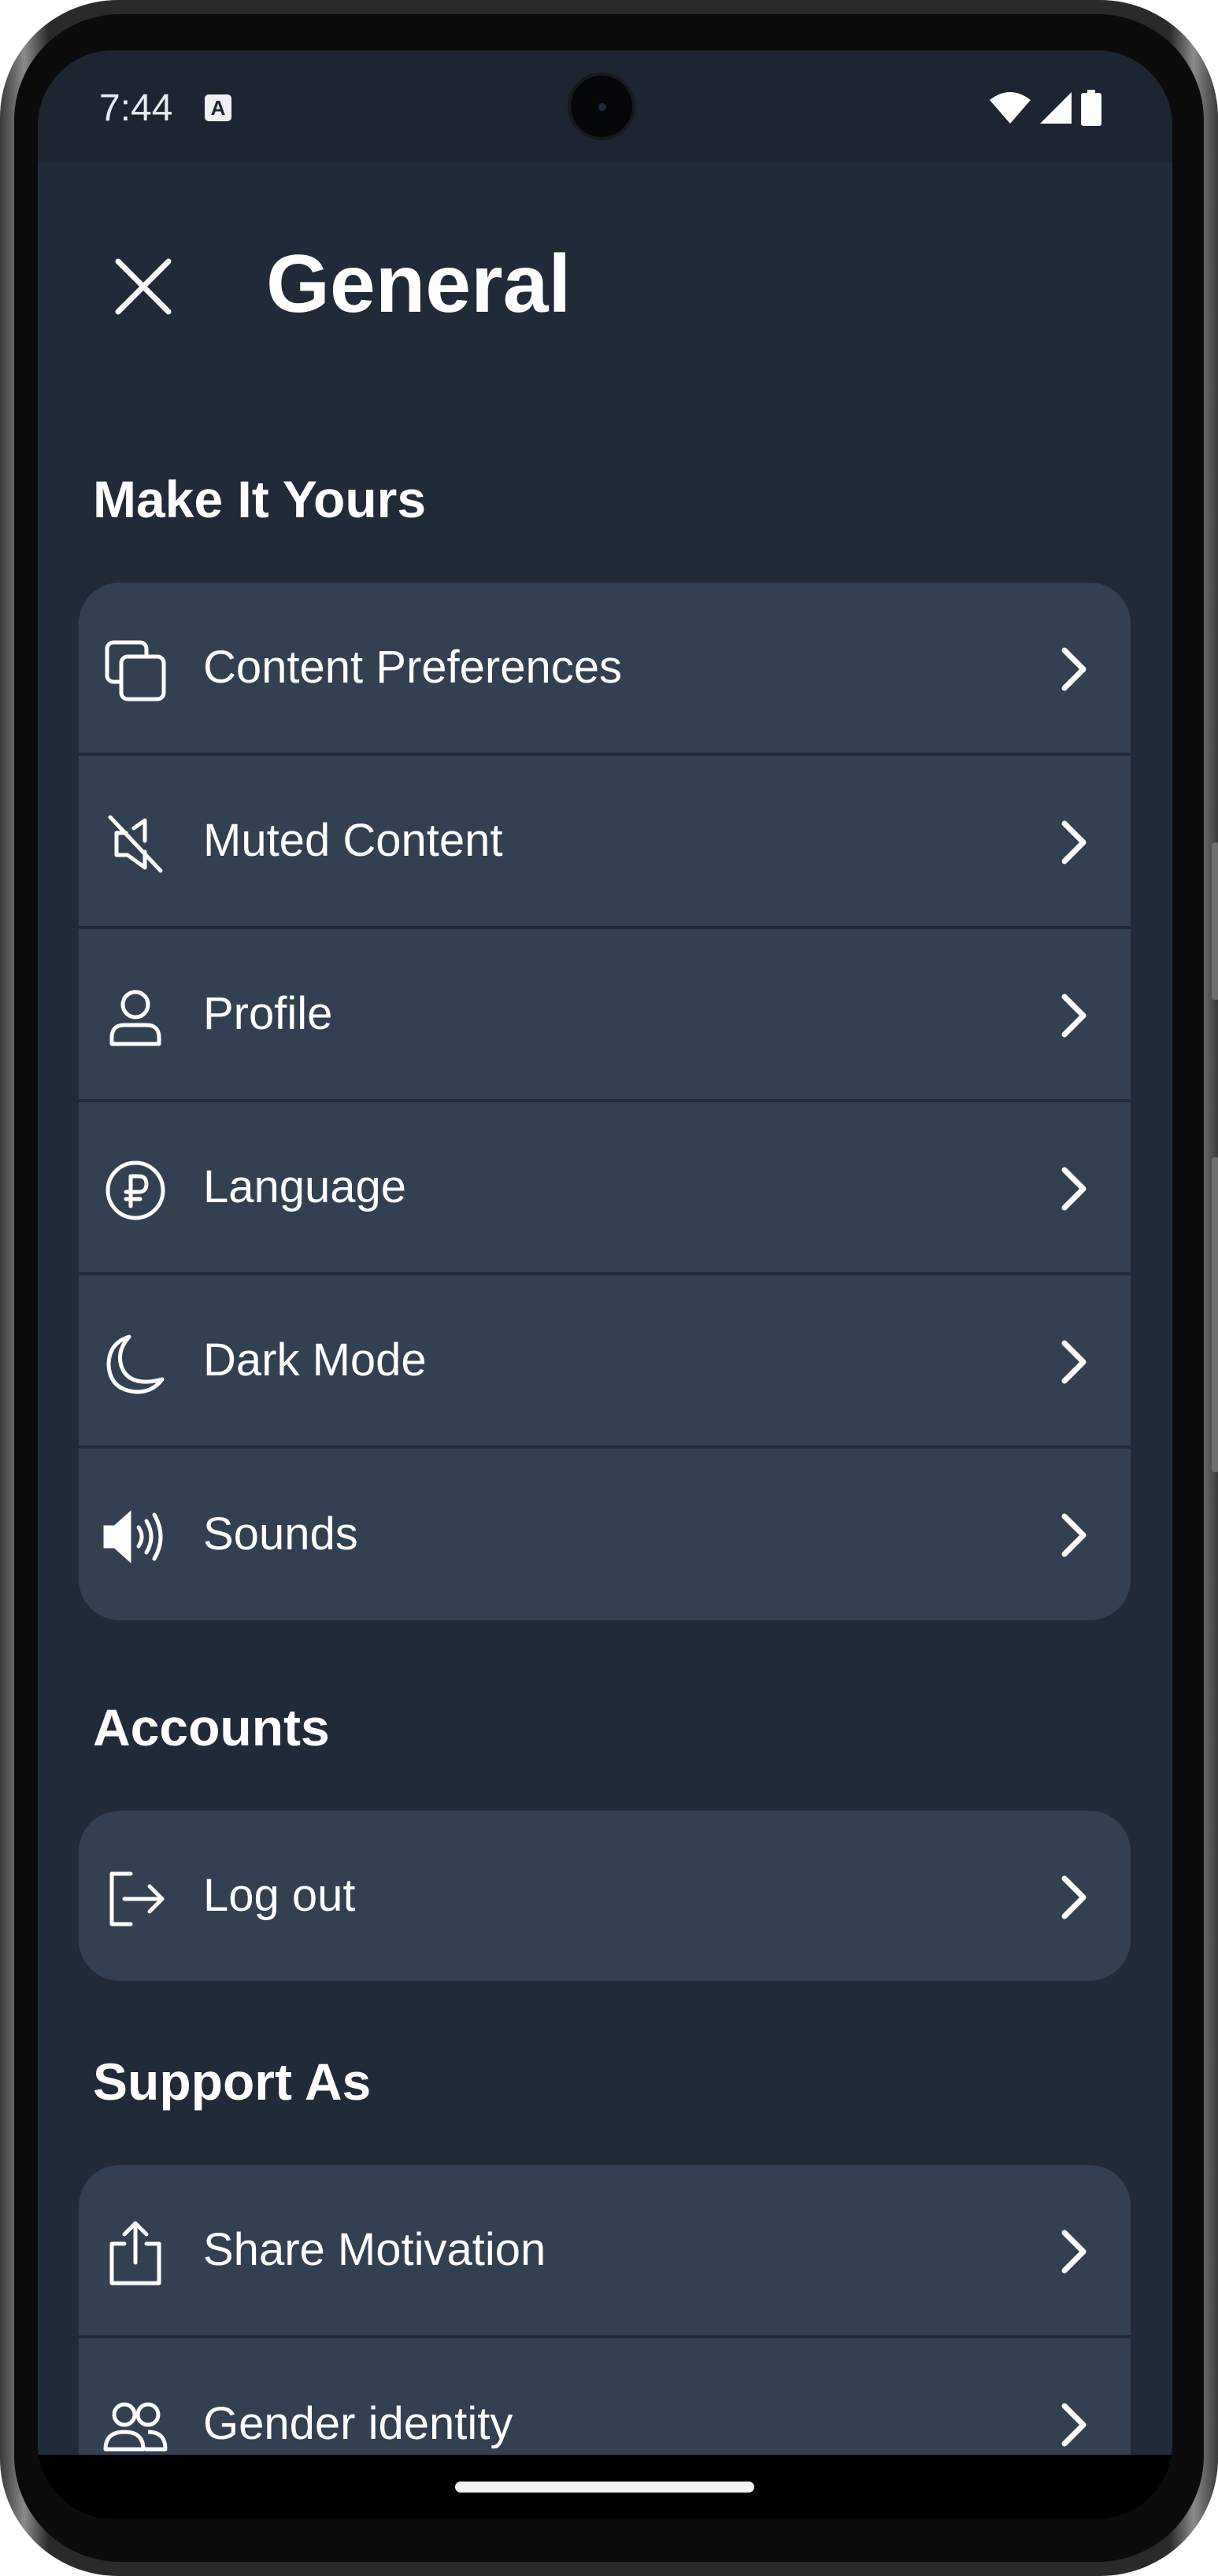 Image resolution: width=1218 pixels, height=2576 pixels. Describe the element at coordinates (279, 1895) in the screenshot. I see `list-item-label: Log out` at that location.